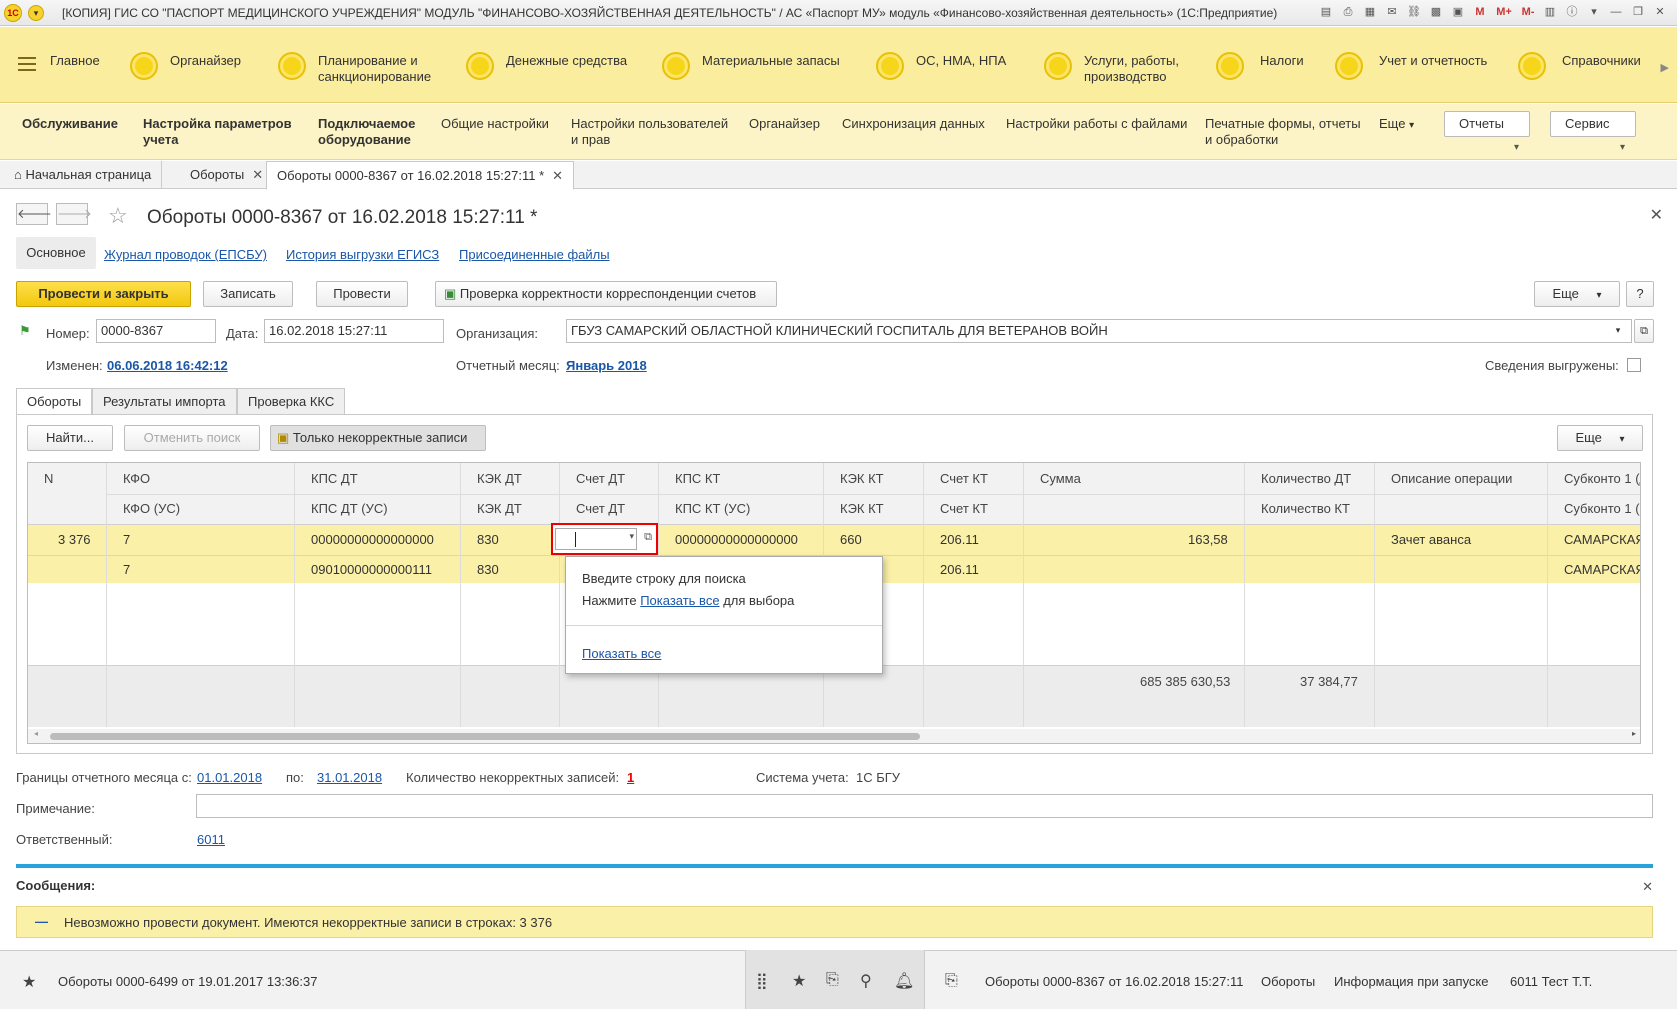  What do you see at coordinates (913, 124) in the screenshot?
I see `panel-link-sync: Синхронизация данных` at bounding box center [913, 124].